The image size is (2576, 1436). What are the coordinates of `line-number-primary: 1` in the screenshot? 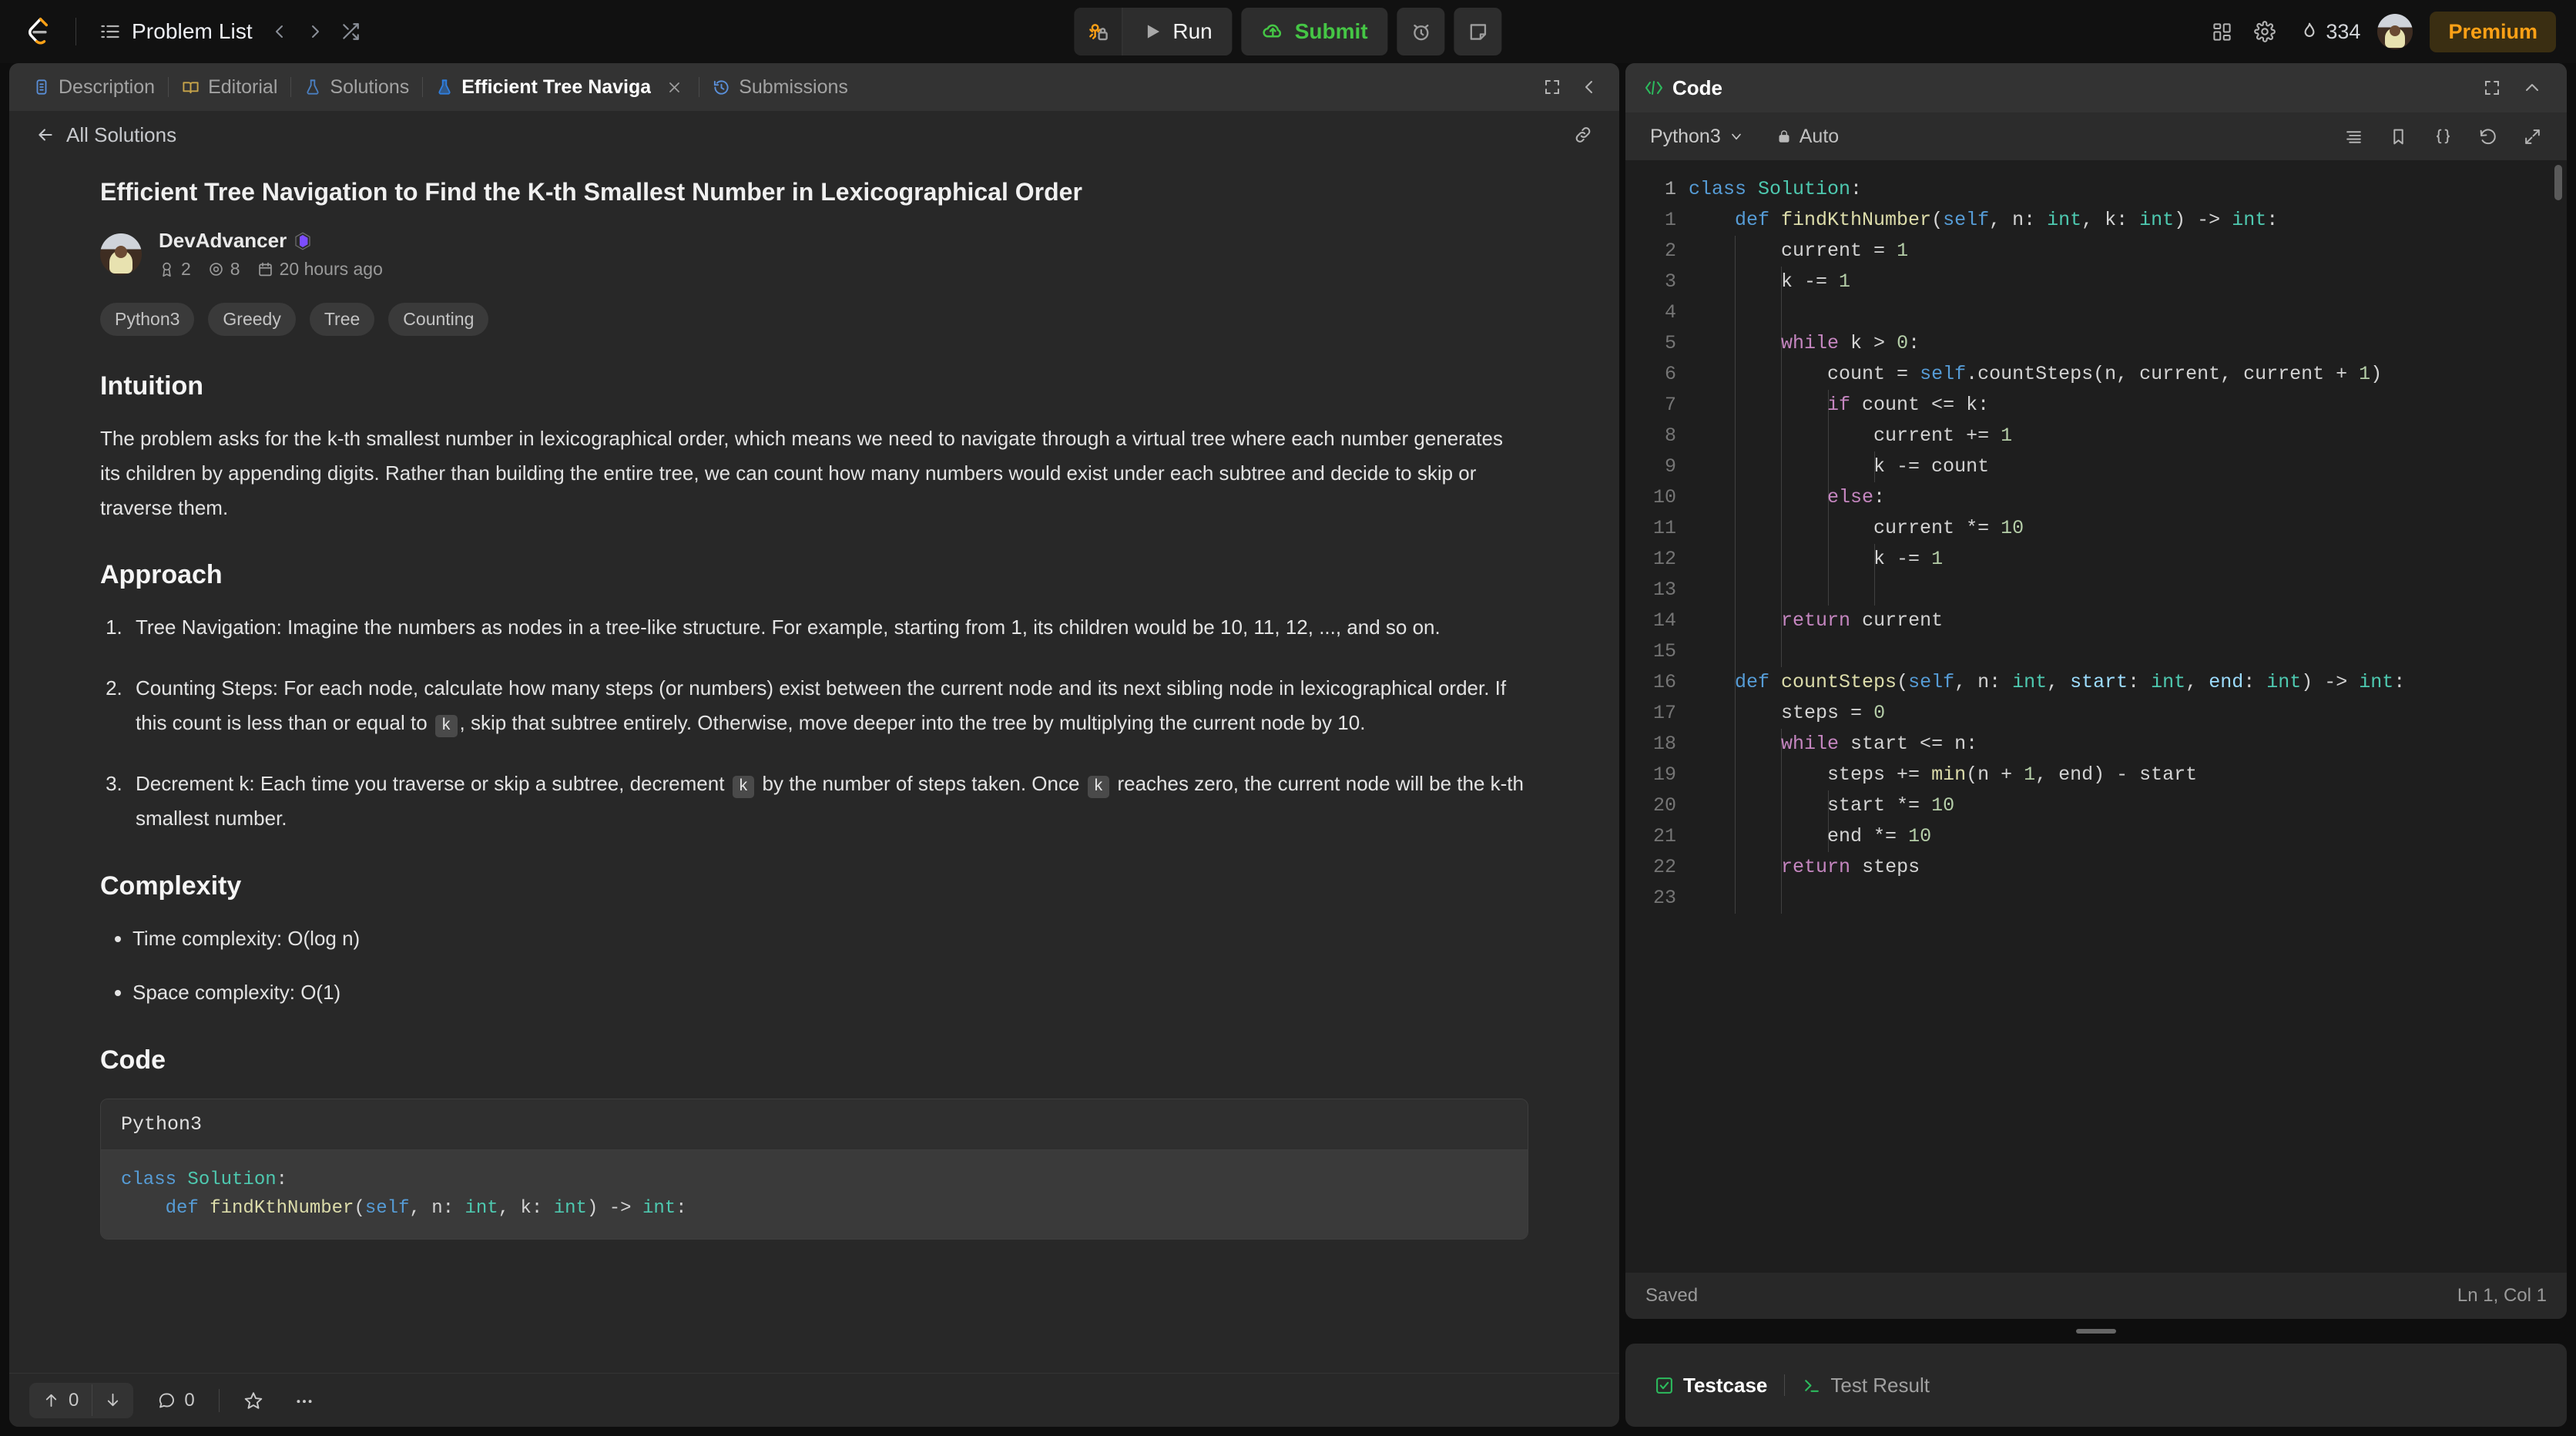 It's located at (1670, 189).